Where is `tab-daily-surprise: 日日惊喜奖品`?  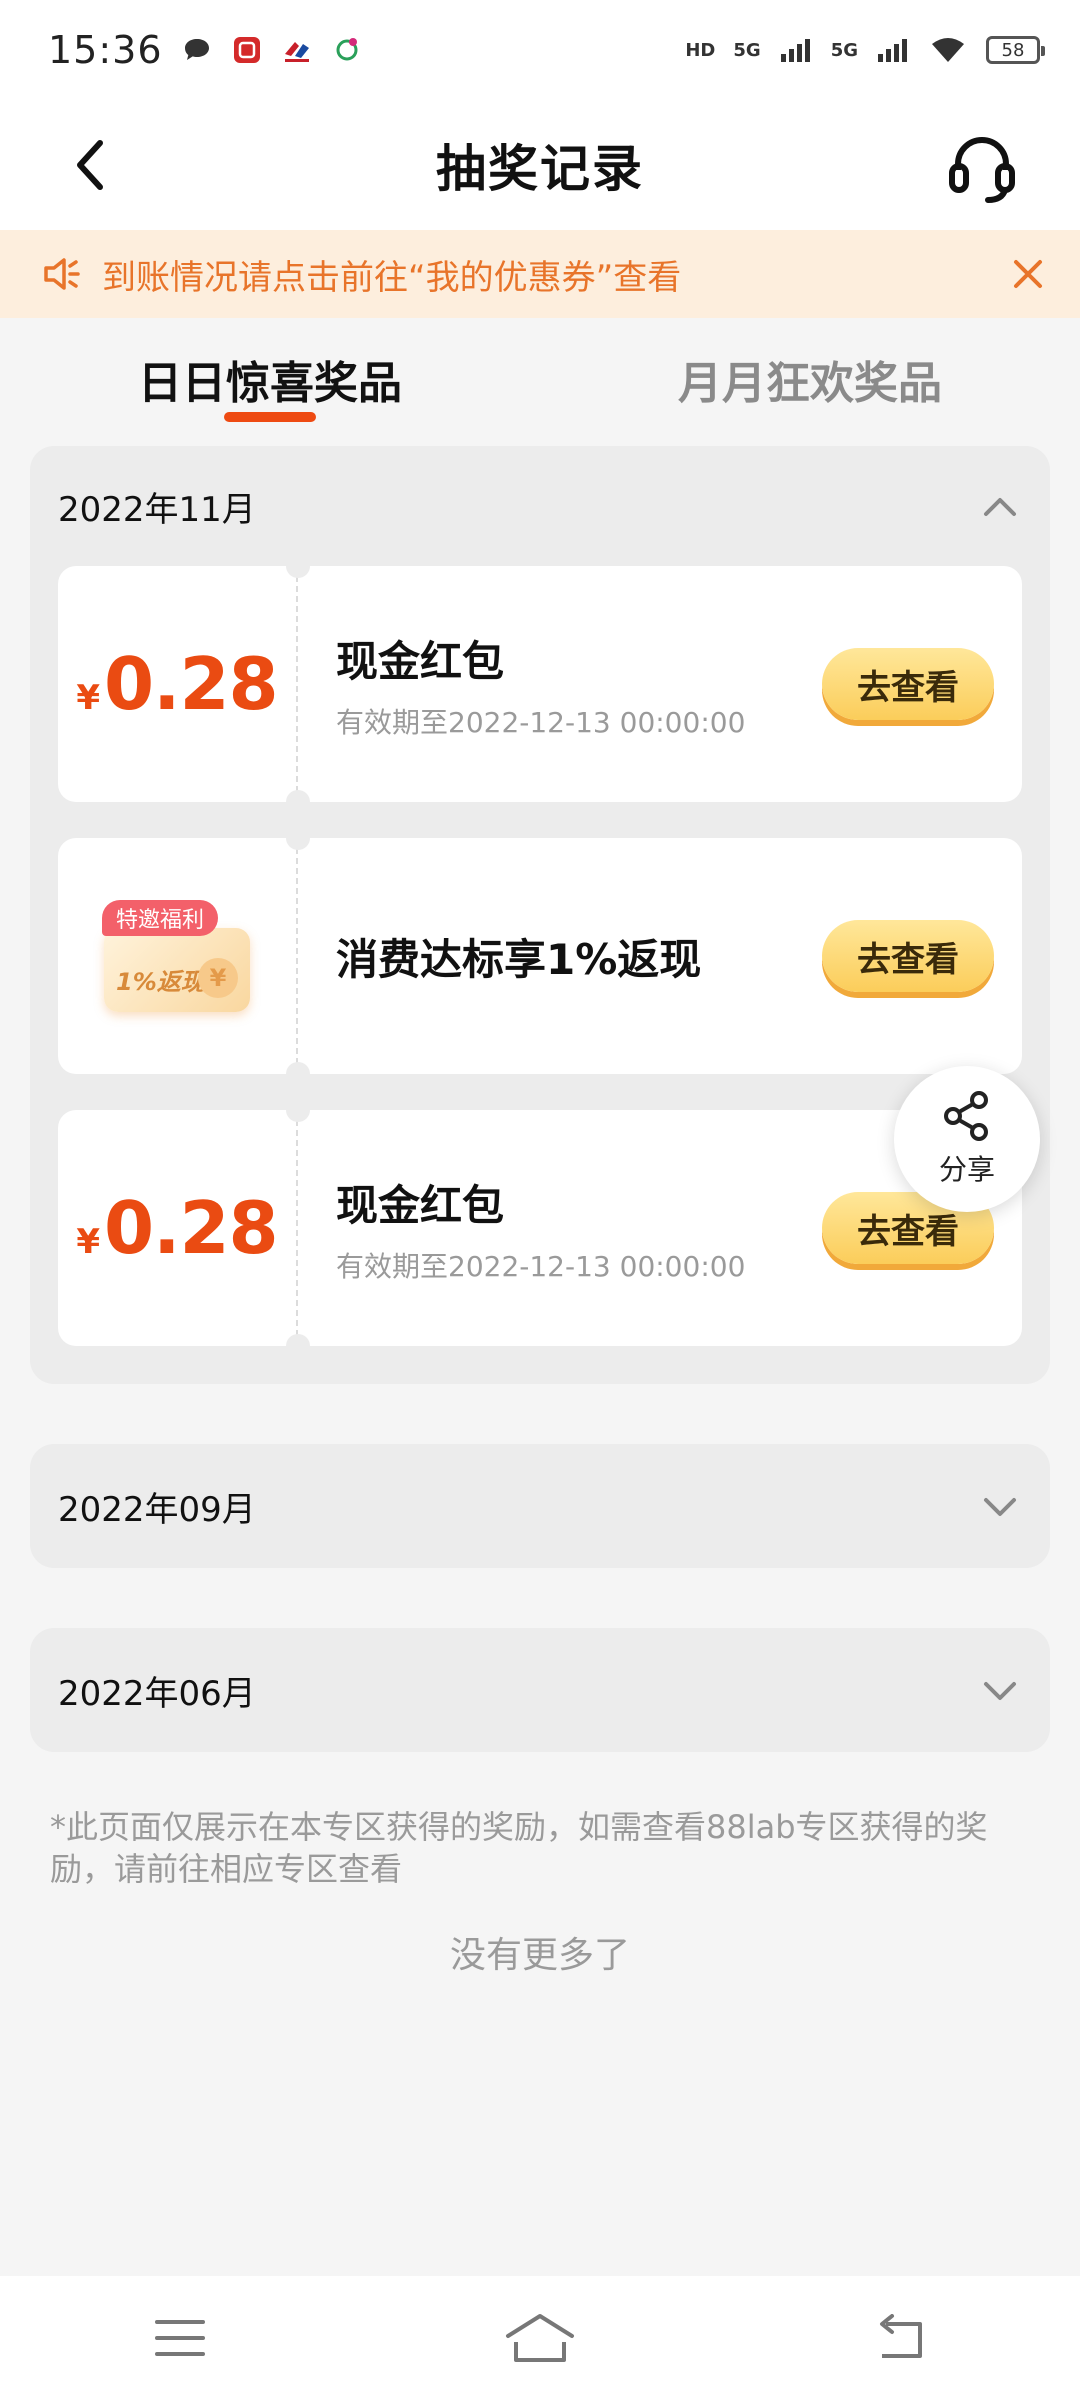 tab-daily-surprise: 日日惊喜奖品 is located at coordinates (270, 379).